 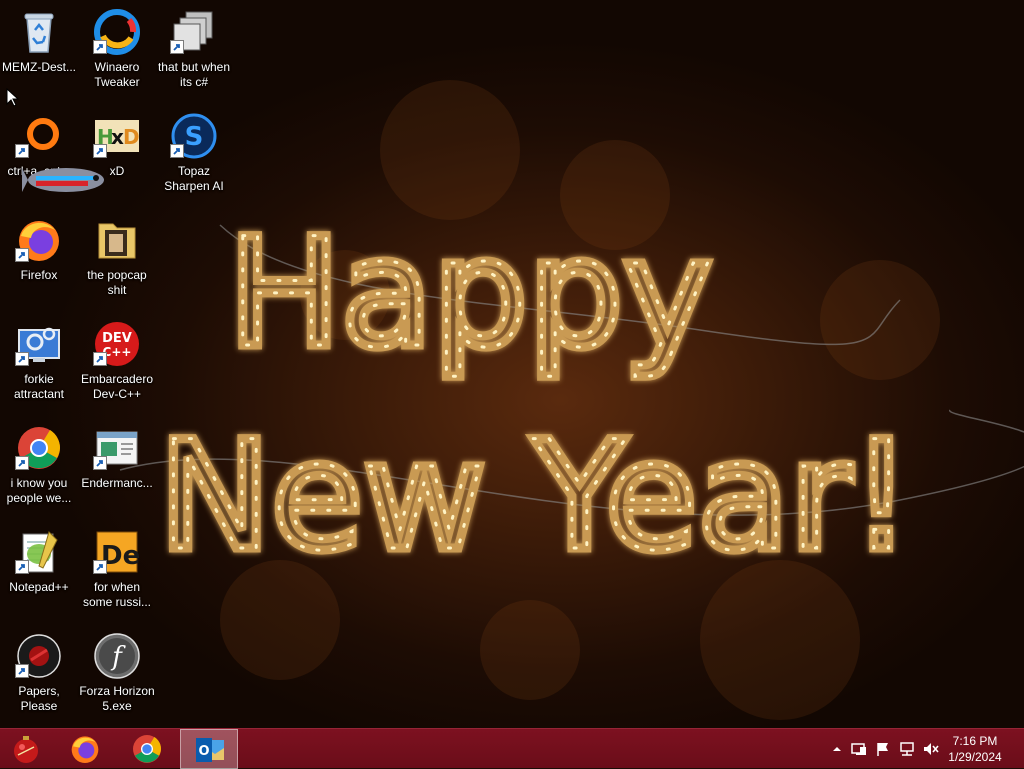 I want to click on ornament-start-icon, so click(x=26, y=749).